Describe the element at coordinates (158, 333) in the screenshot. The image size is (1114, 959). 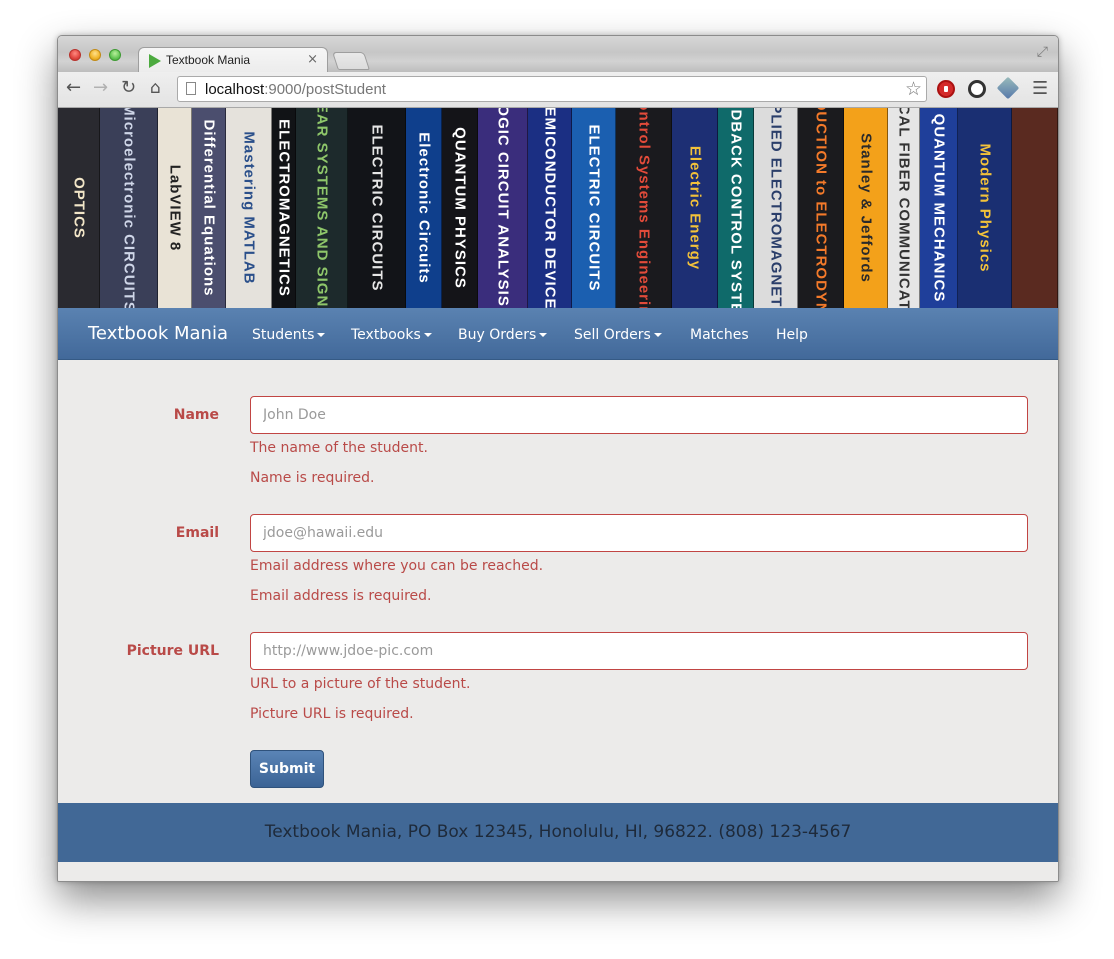
I see `navbar-brand: Textbook Mania` at that location.